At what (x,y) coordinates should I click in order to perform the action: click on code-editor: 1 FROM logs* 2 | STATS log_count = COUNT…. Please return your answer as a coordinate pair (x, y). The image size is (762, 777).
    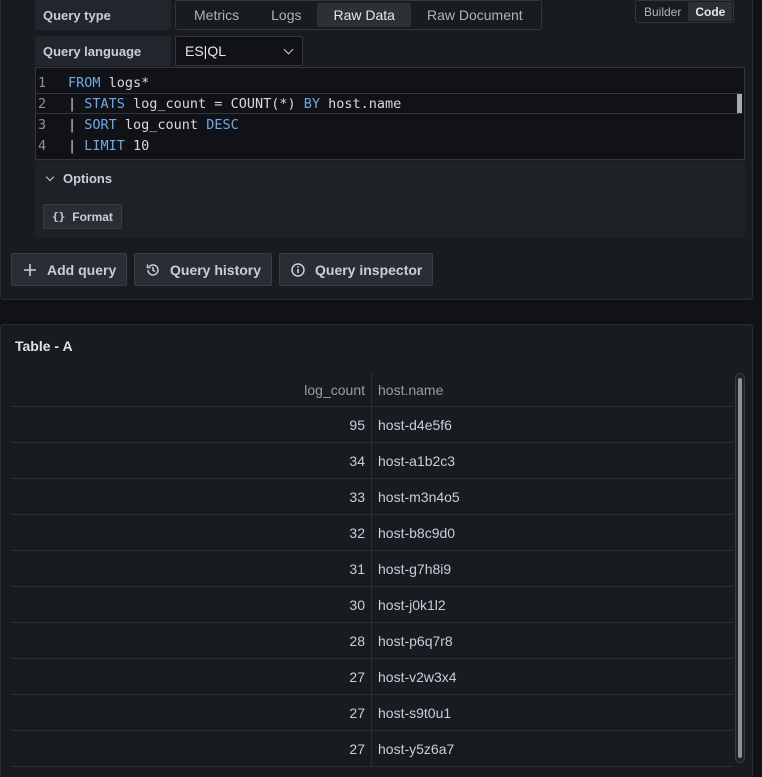
    Looking at the image, I should click on (390, 113).